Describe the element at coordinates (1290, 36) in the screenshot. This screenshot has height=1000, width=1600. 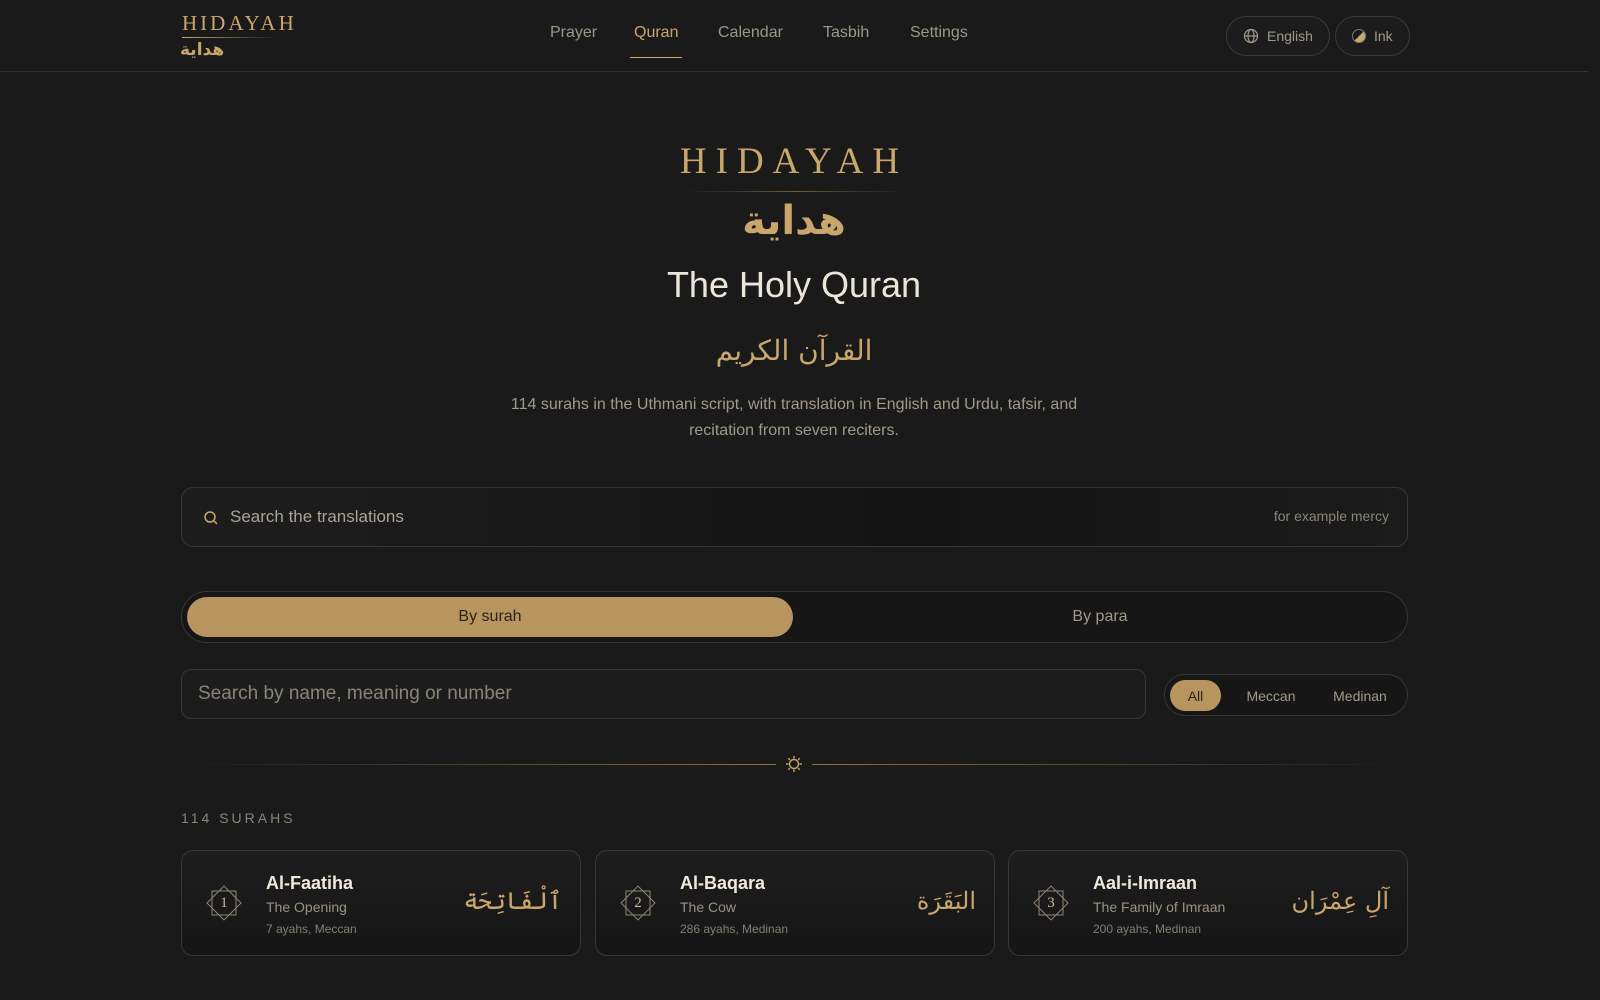
I see `language-label: English` at that location.